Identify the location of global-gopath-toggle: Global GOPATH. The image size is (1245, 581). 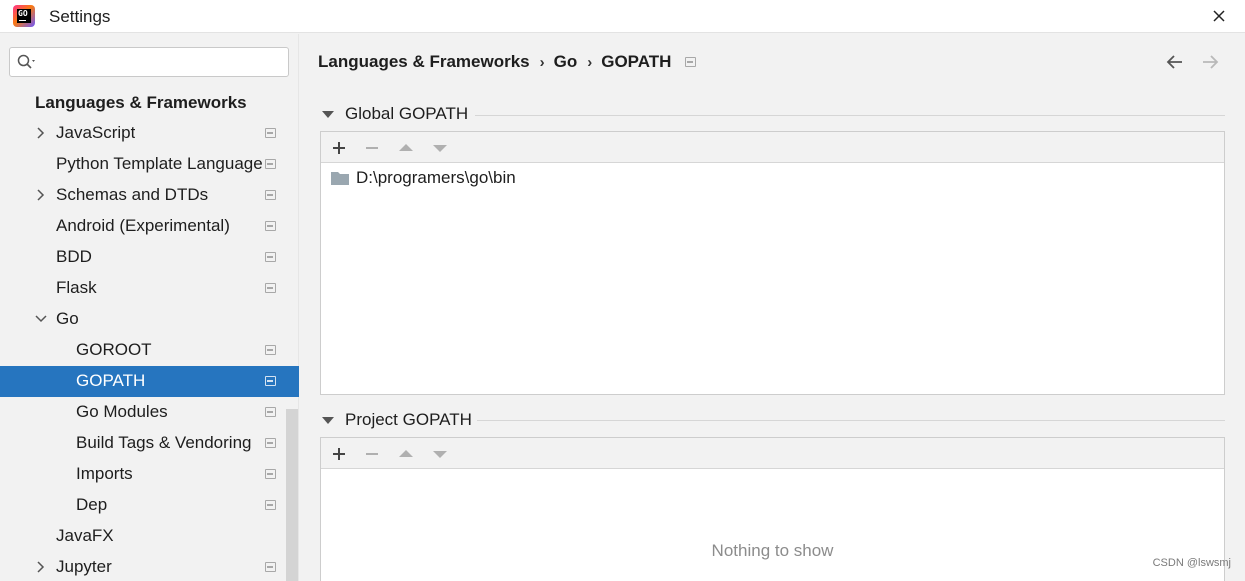
(395, 114).